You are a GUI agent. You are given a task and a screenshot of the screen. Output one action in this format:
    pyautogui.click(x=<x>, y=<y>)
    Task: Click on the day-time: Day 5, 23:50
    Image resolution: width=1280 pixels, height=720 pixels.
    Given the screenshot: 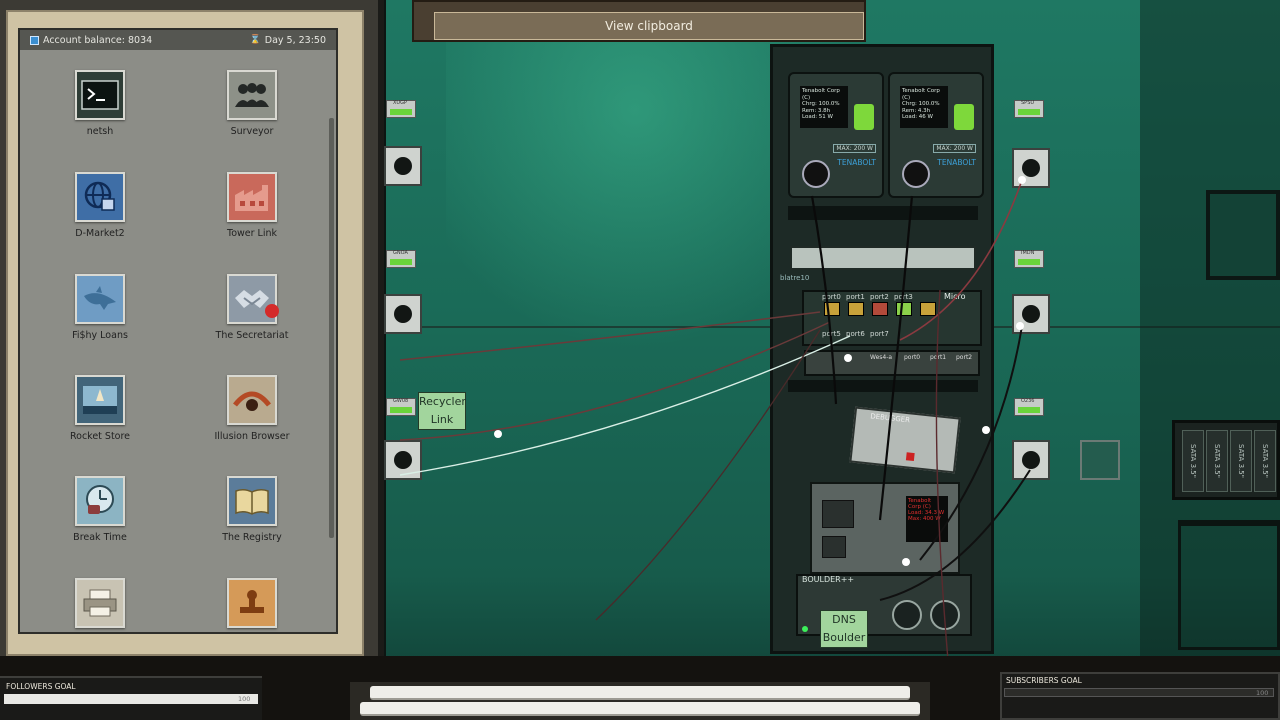 What is the action you would take?
    pyautogui.click(x=295, y=40)
    